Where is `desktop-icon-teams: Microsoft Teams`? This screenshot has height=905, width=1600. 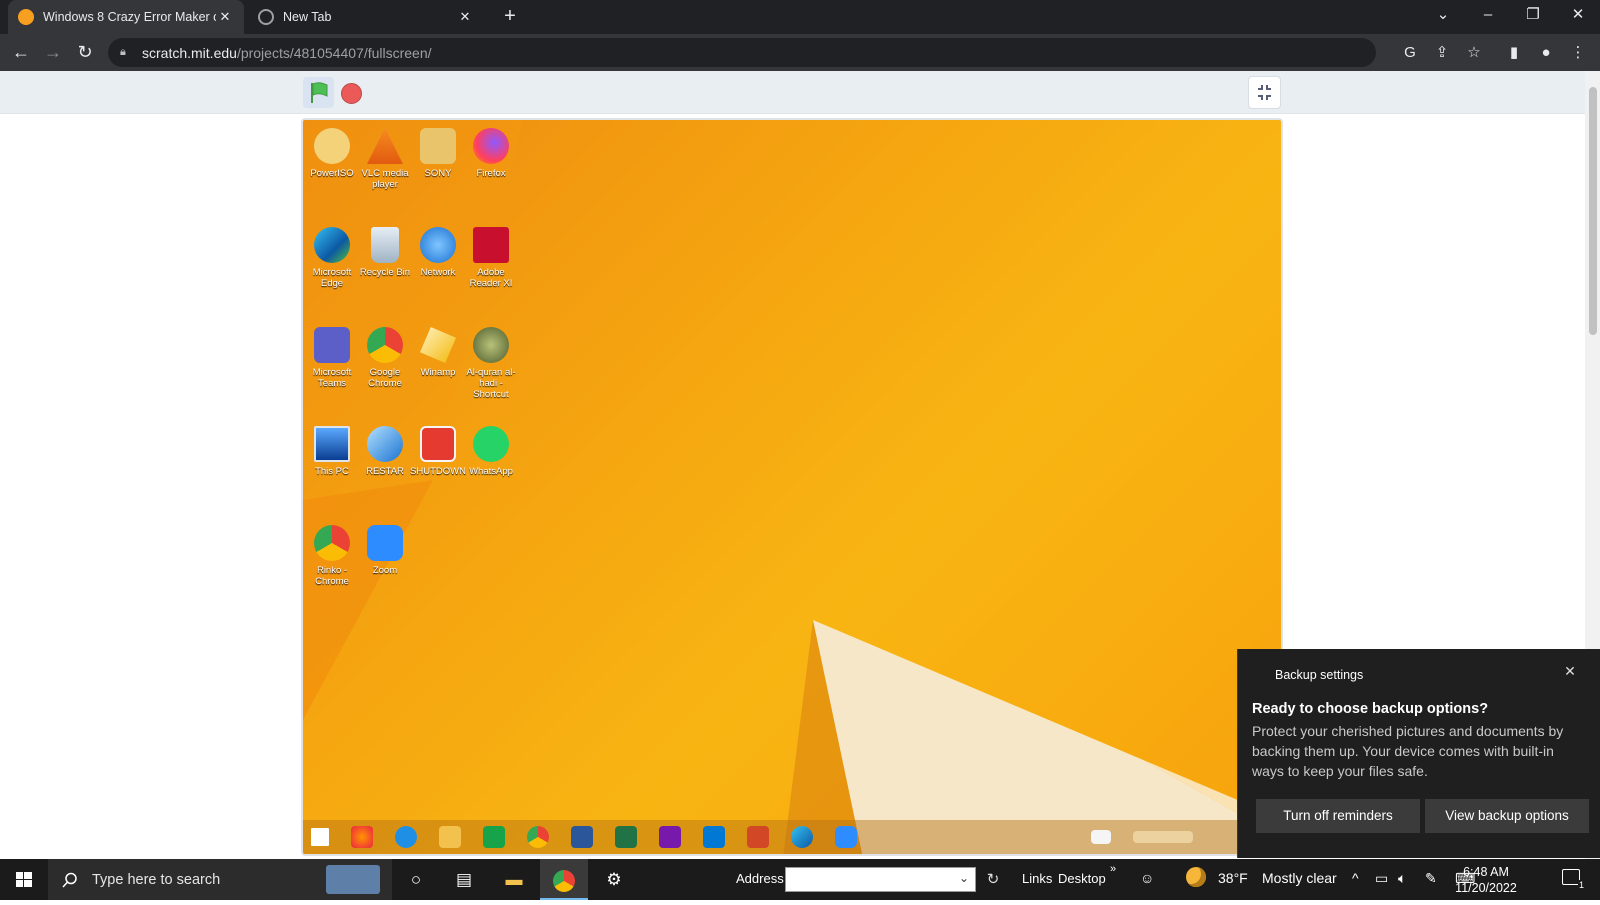
desktop-icon-teams: Microsoft Teams is located at coordinates (332, 358).